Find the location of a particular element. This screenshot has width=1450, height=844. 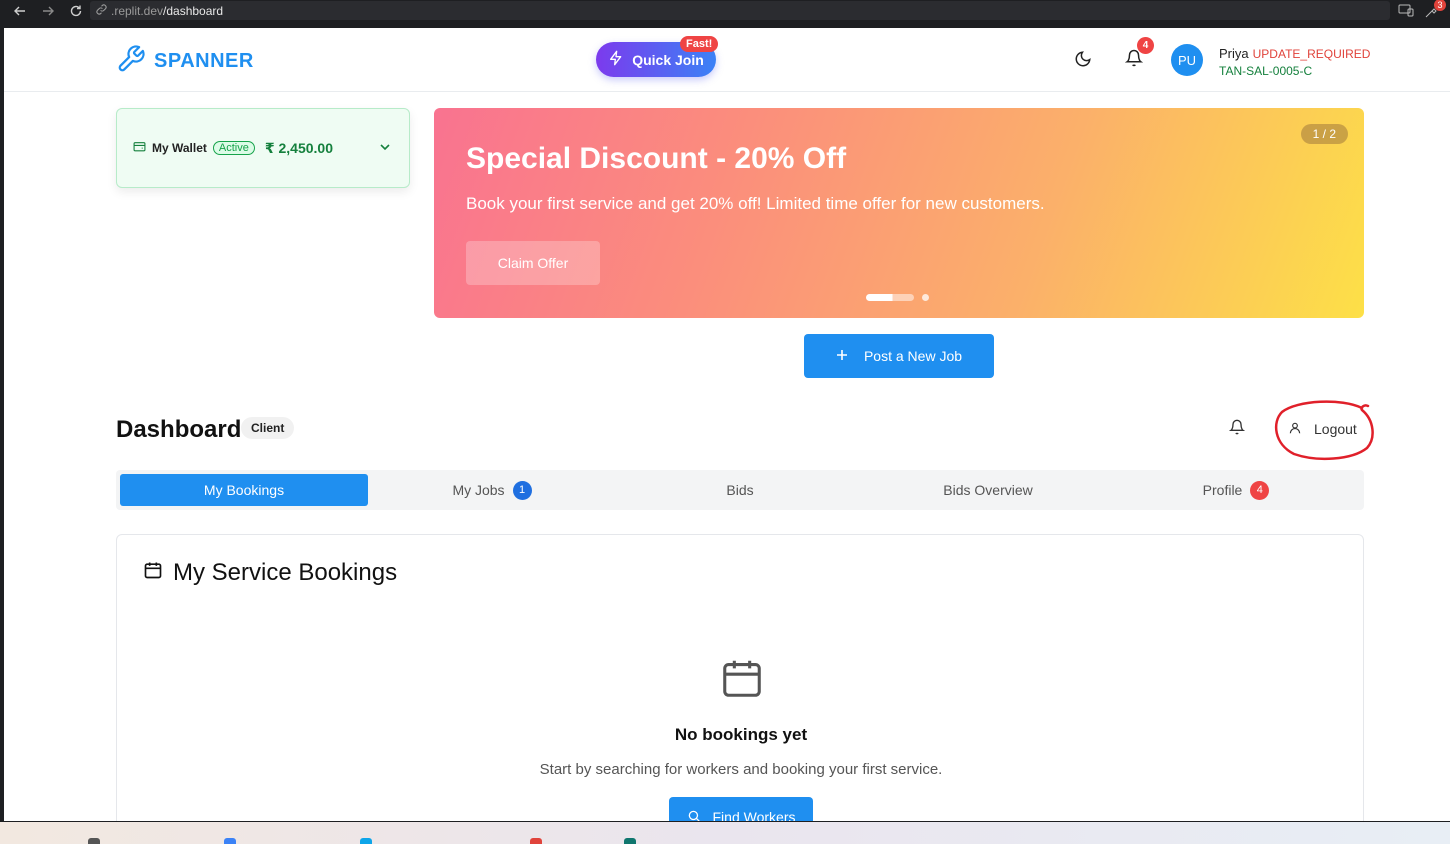

tab-my-jobs: My Jobs 1 is located at coordinates (492, 490).